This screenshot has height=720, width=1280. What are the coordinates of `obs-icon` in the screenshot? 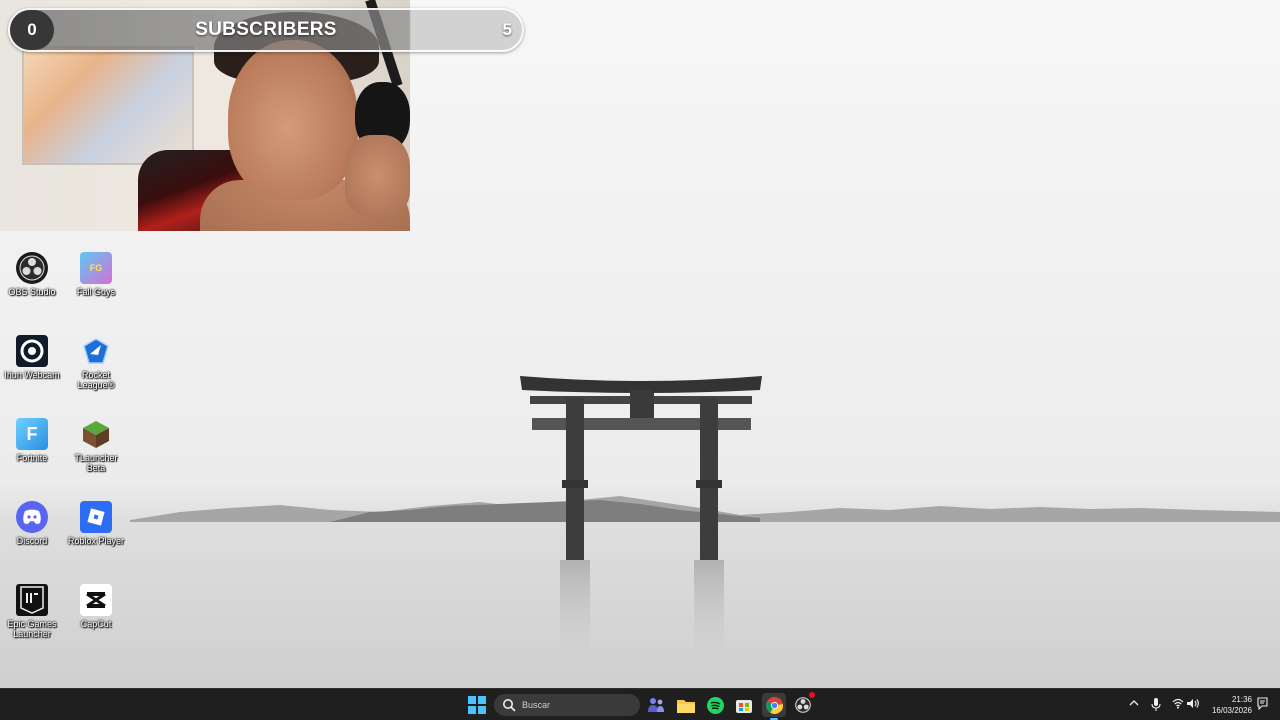 It's located at (32, 268).